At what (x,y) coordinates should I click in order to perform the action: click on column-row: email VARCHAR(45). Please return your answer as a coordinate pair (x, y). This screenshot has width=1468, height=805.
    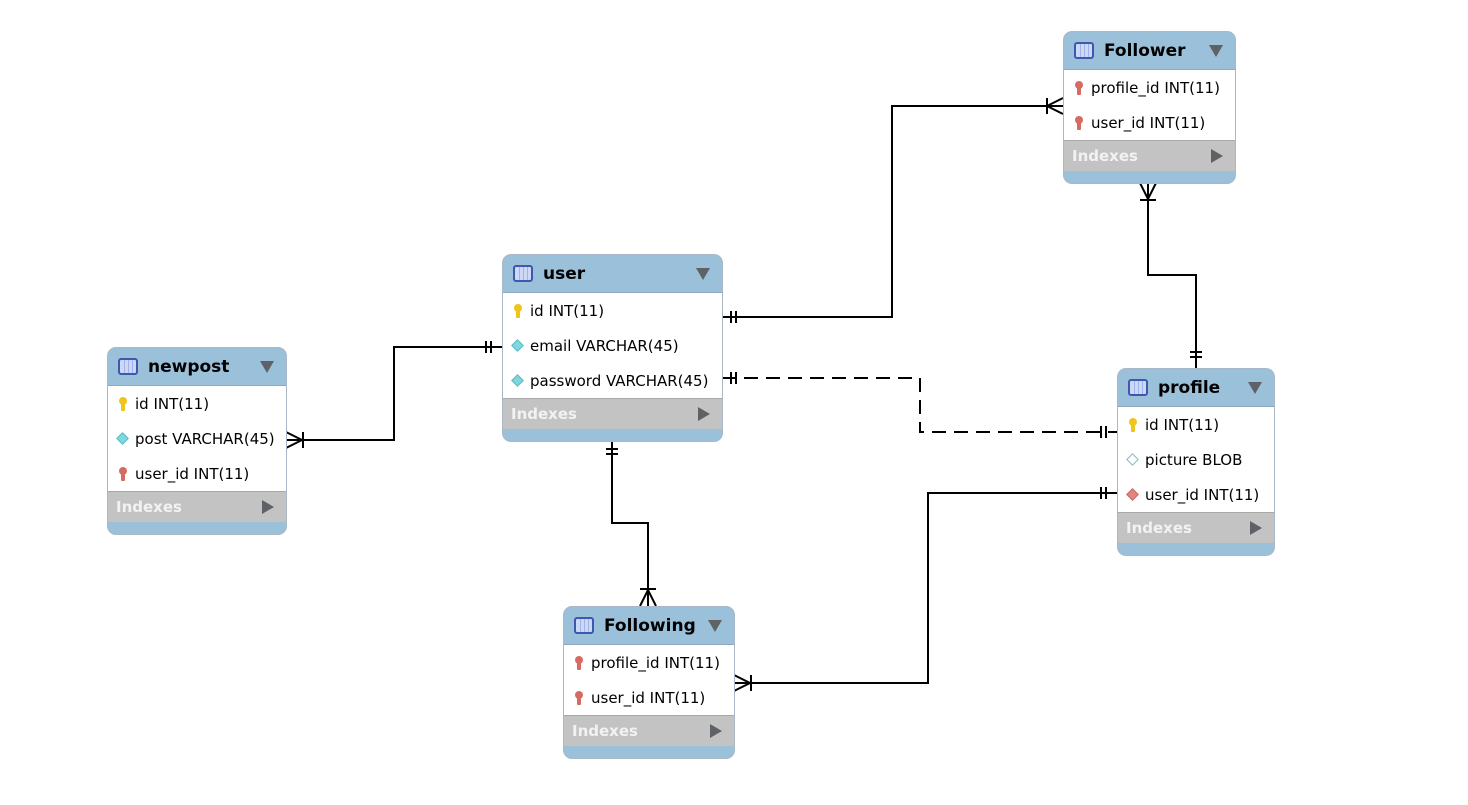
    Looking at the image, I should click on (612, 345).